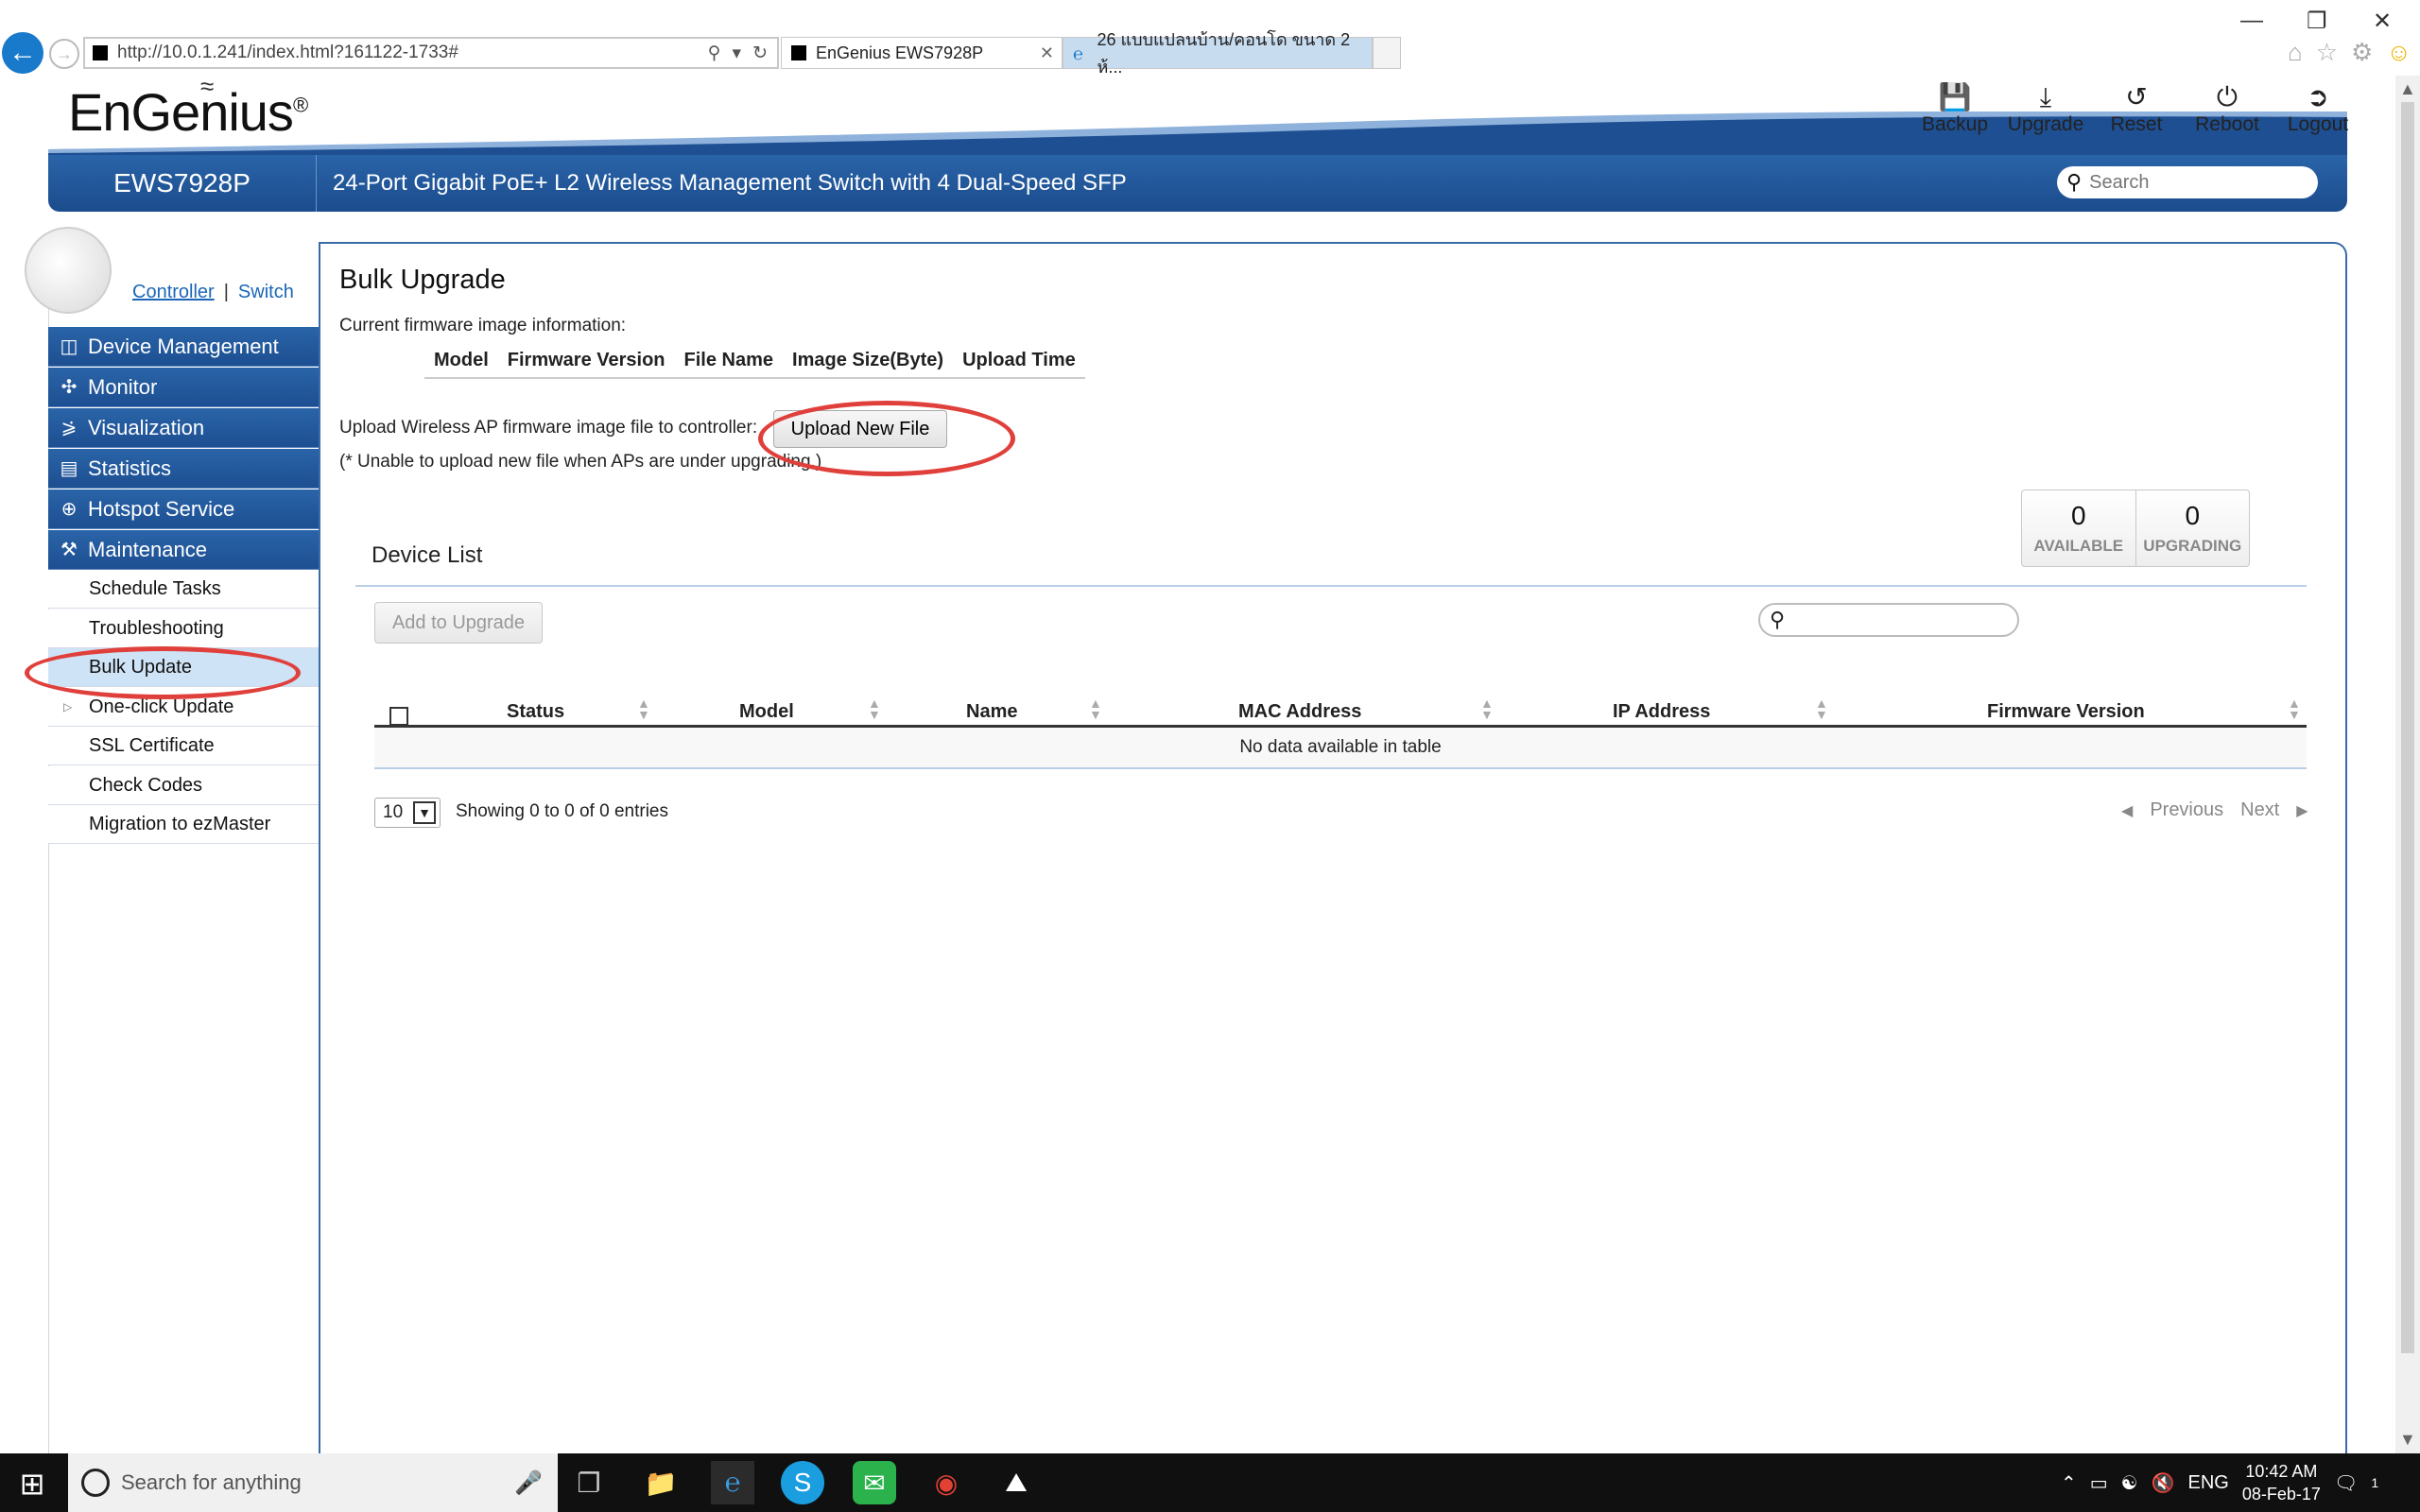 This screenshot has width=2420, height=1512. I want to click on backup-button: 💾 Backup, so click(1955, 108).